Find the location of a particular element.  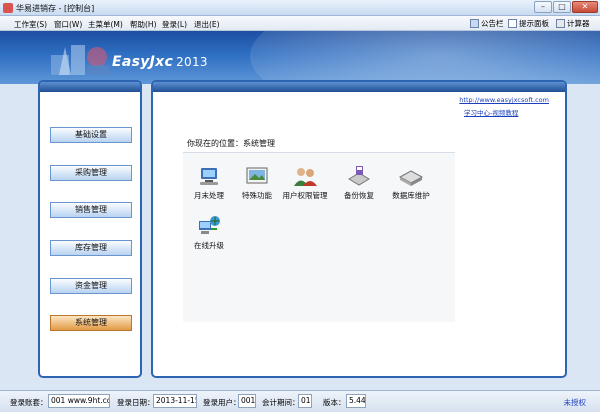

video-tutorial-link: 学习中心-视频教程 is located at coordinates (491, 112).